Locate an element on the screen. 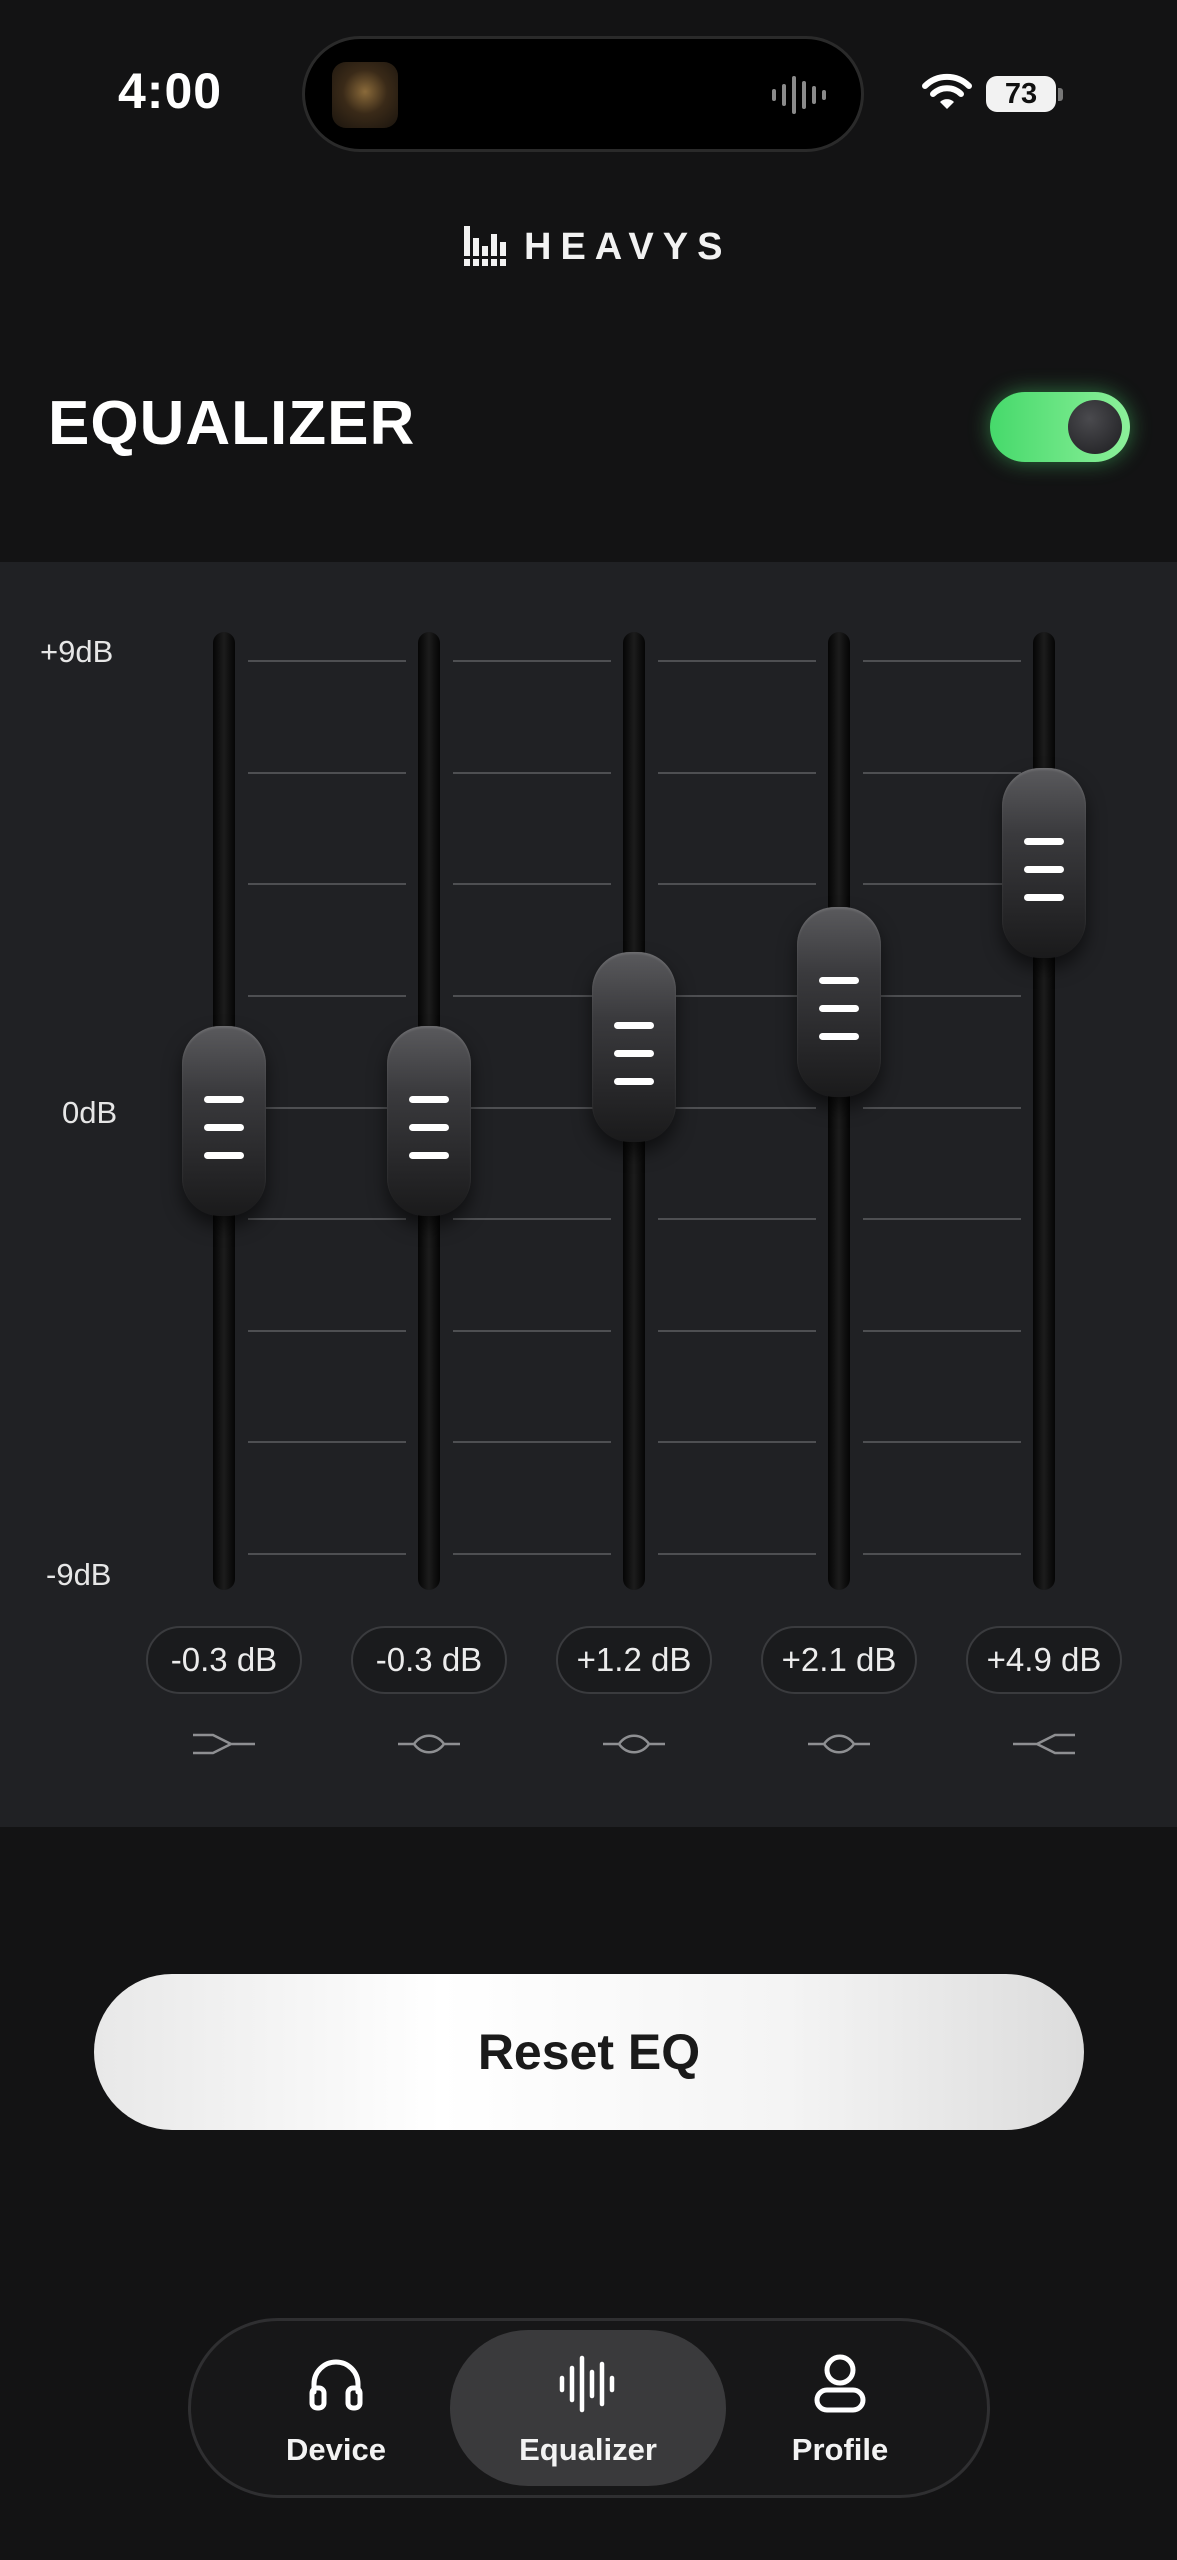  audio-wave-icon is located at coordinates (799, 95).